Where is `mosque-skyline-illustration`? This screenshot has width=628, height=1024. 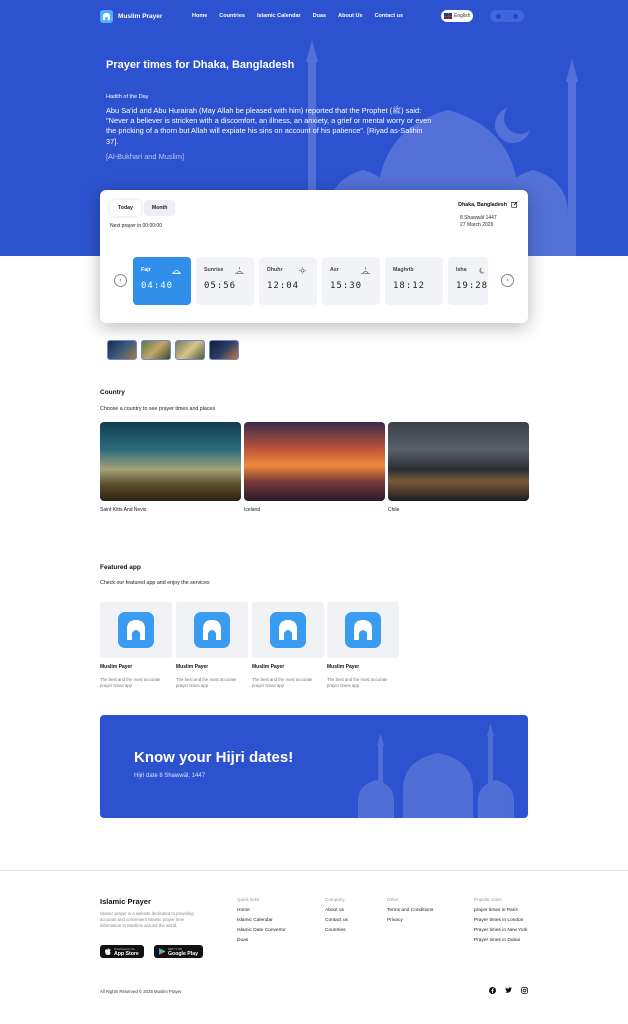
mosque-skyline-illustration is located at coordinates (436, 770).